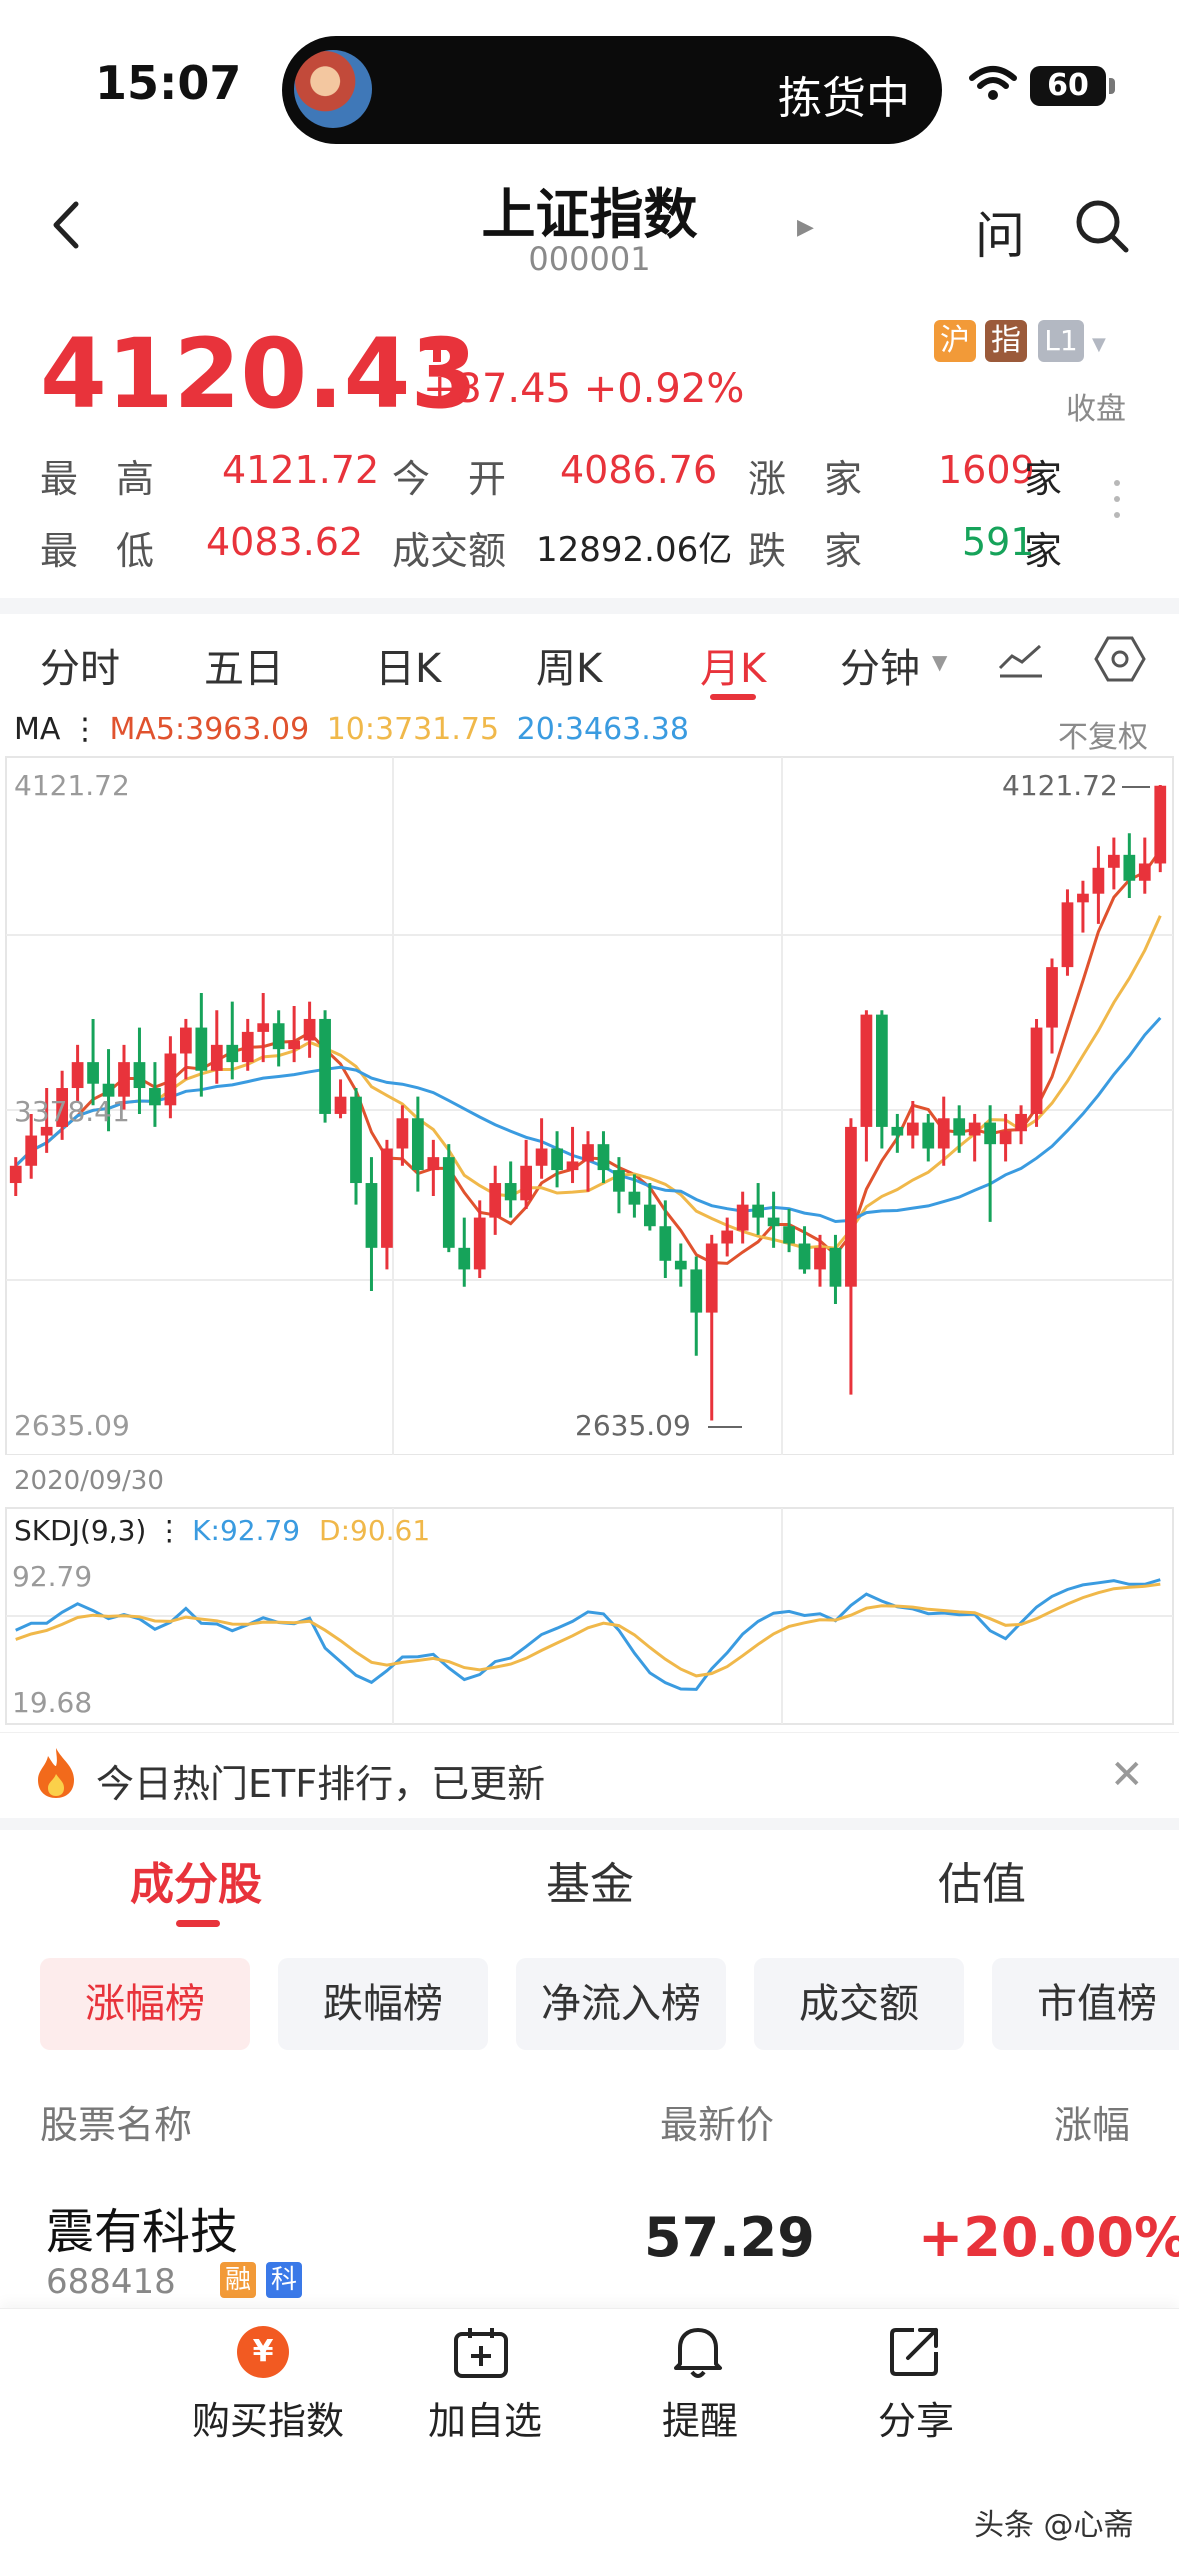  What do you see at coordinates (717, 2121) in the screenshot?
I see `col-header-price: 最新价` at bounding box center [717, 2121].